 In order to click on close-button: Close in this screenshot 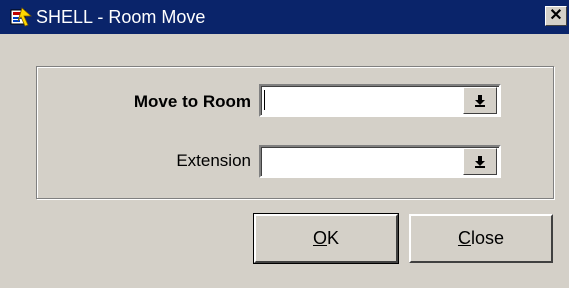, I will do `click(481, 238)`.